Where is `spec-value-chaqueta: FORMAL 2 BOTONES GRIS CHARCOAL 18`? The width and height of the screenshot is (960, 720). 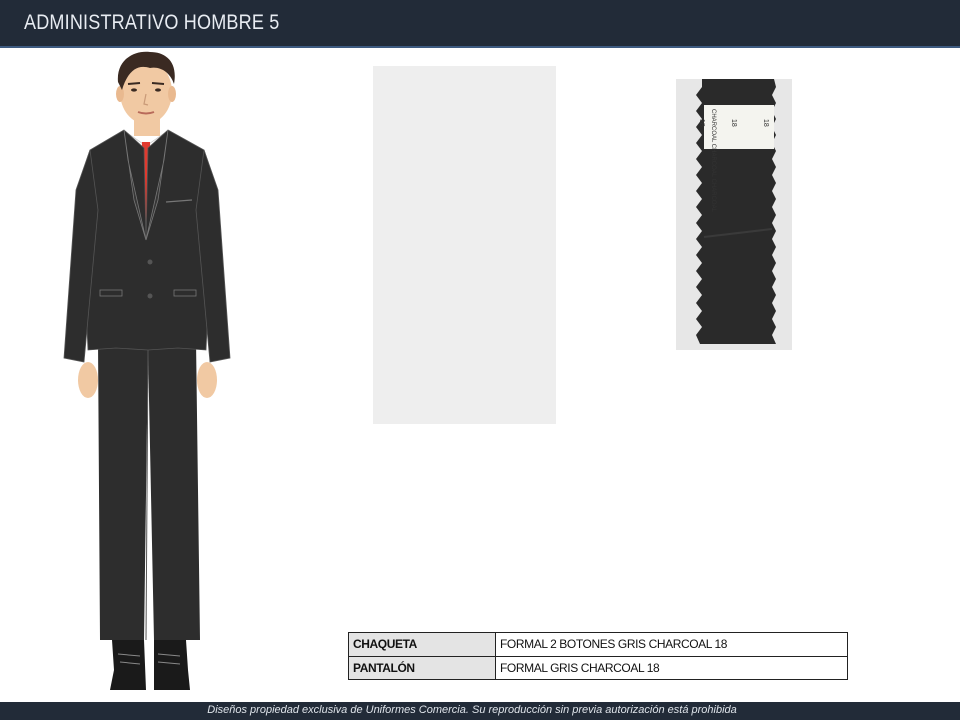
spec-value-chaqueta: FORMAL 2 BOTONES GRIS CHARCOAL 18 is located at coordinates (671, 644).